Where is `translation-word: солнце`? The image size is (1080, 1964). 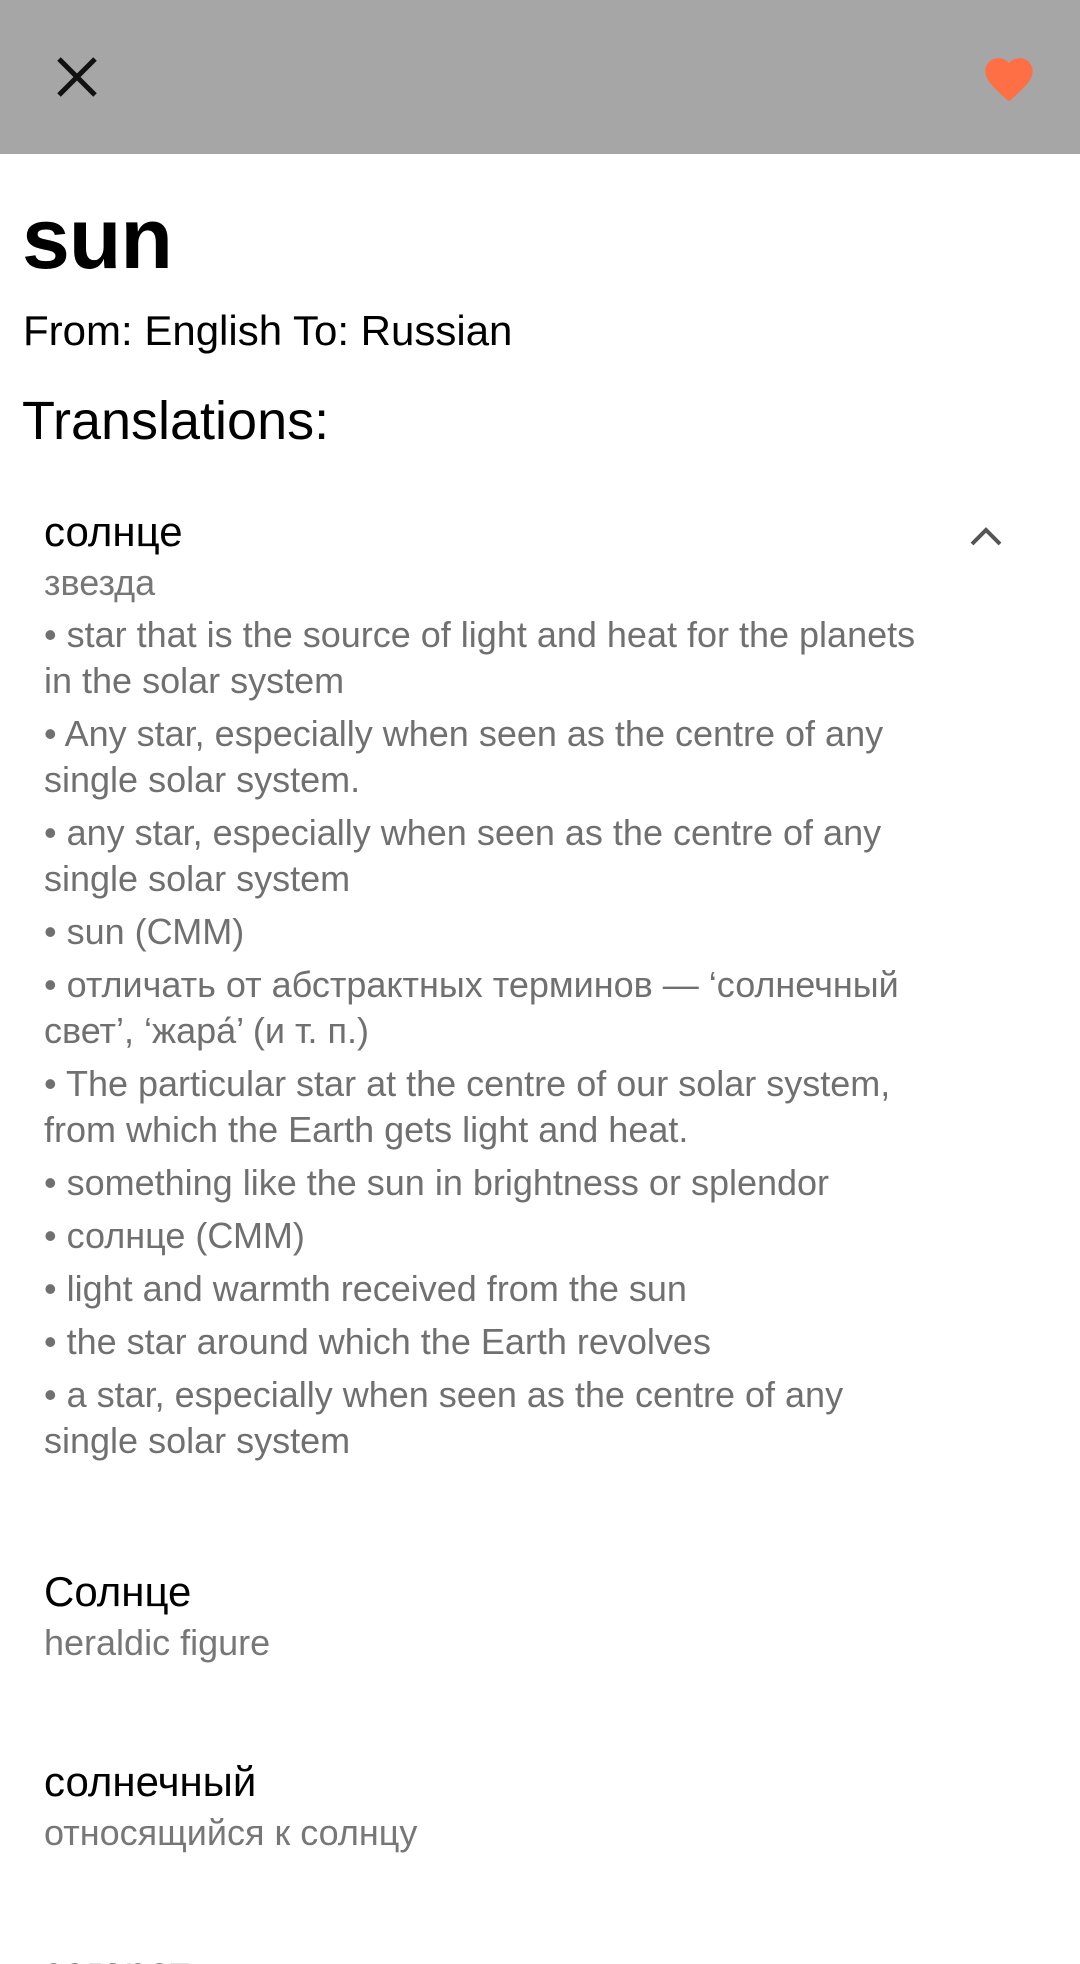 translation-word: солнце is located at coordinates (113, 531).